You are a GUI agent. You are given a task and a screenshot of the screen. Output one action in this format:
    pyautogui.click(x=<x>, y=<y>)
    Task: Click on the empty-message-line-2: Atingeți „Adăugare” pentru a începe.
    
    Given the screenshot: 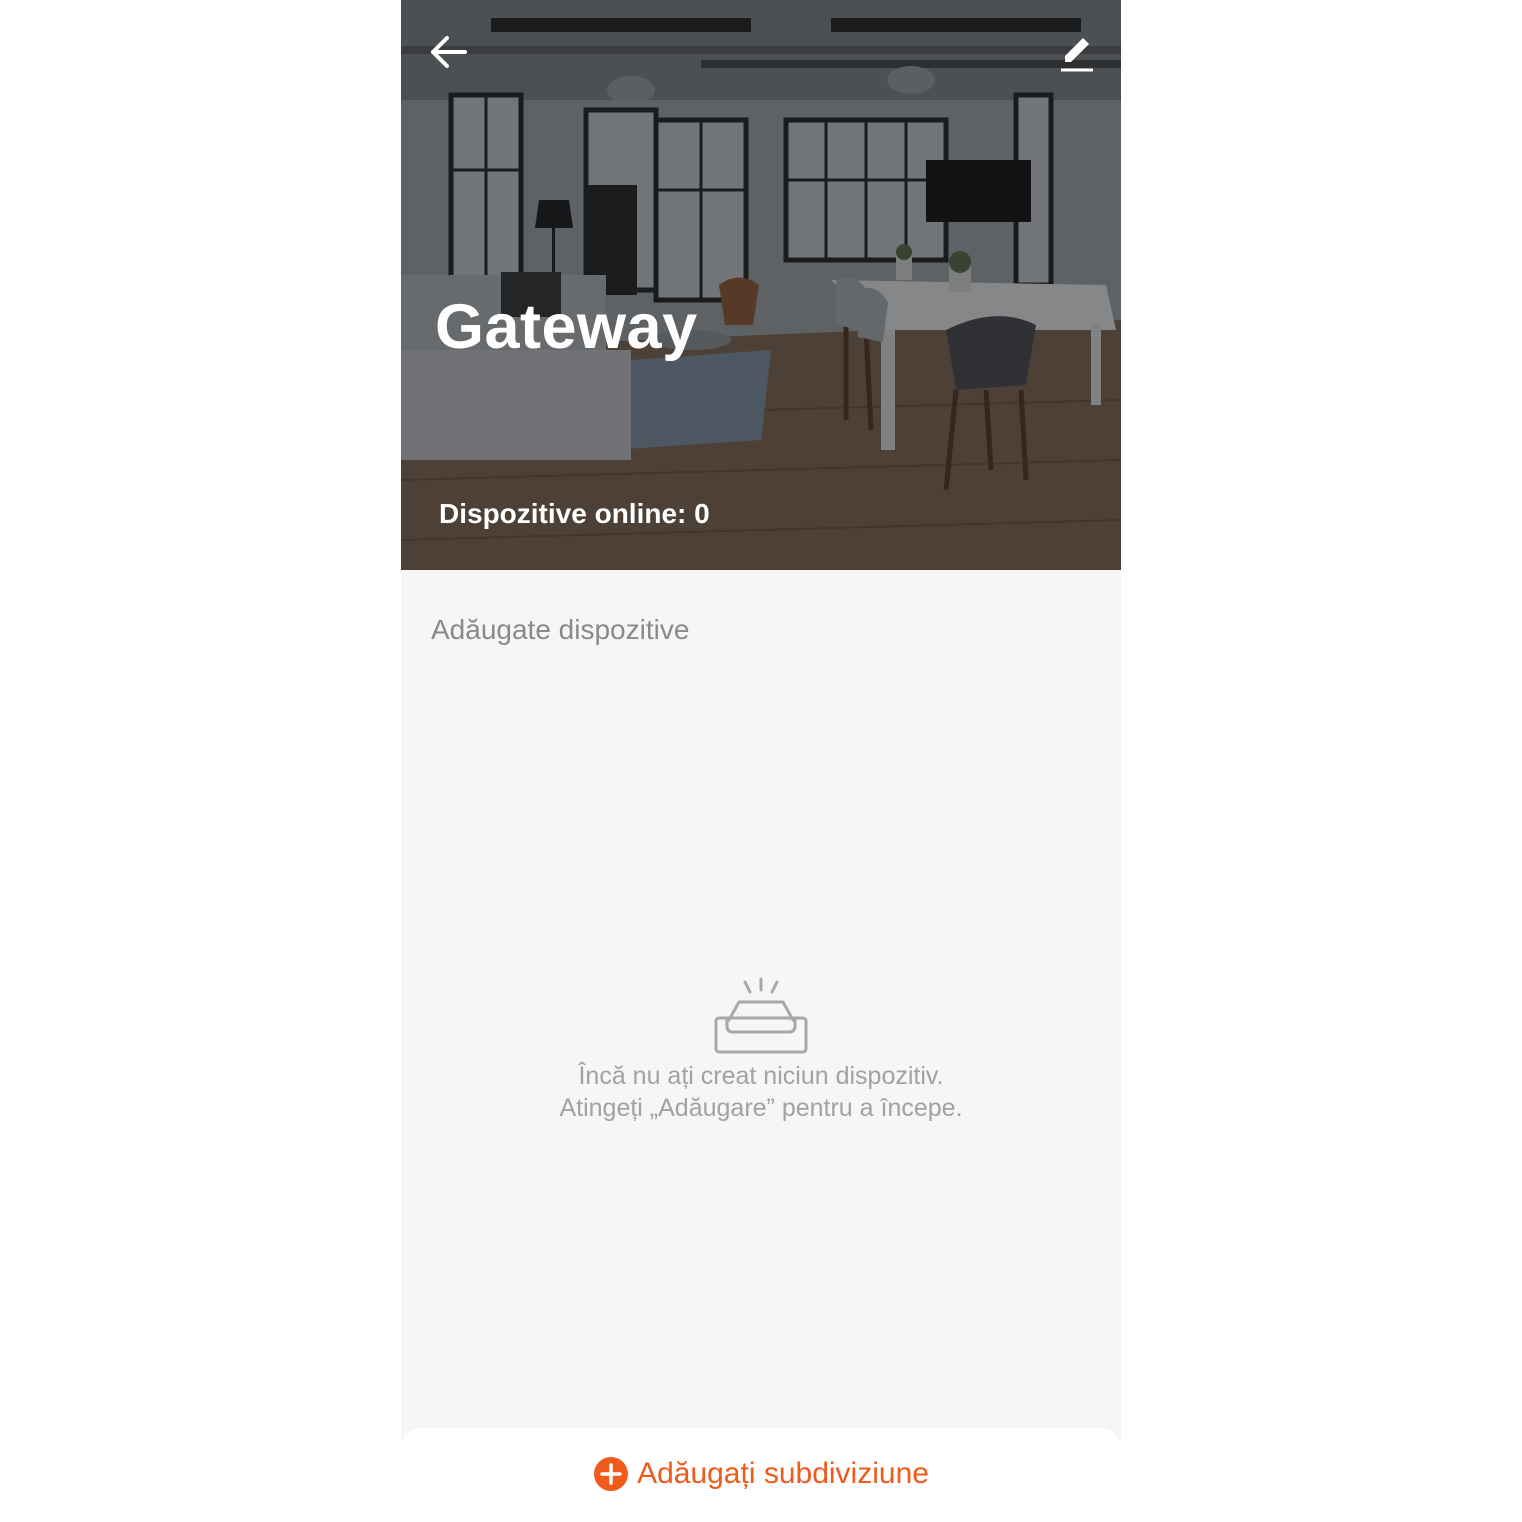 What is the action you would take?
    pyautogui.click(x=761, y=1108)
    